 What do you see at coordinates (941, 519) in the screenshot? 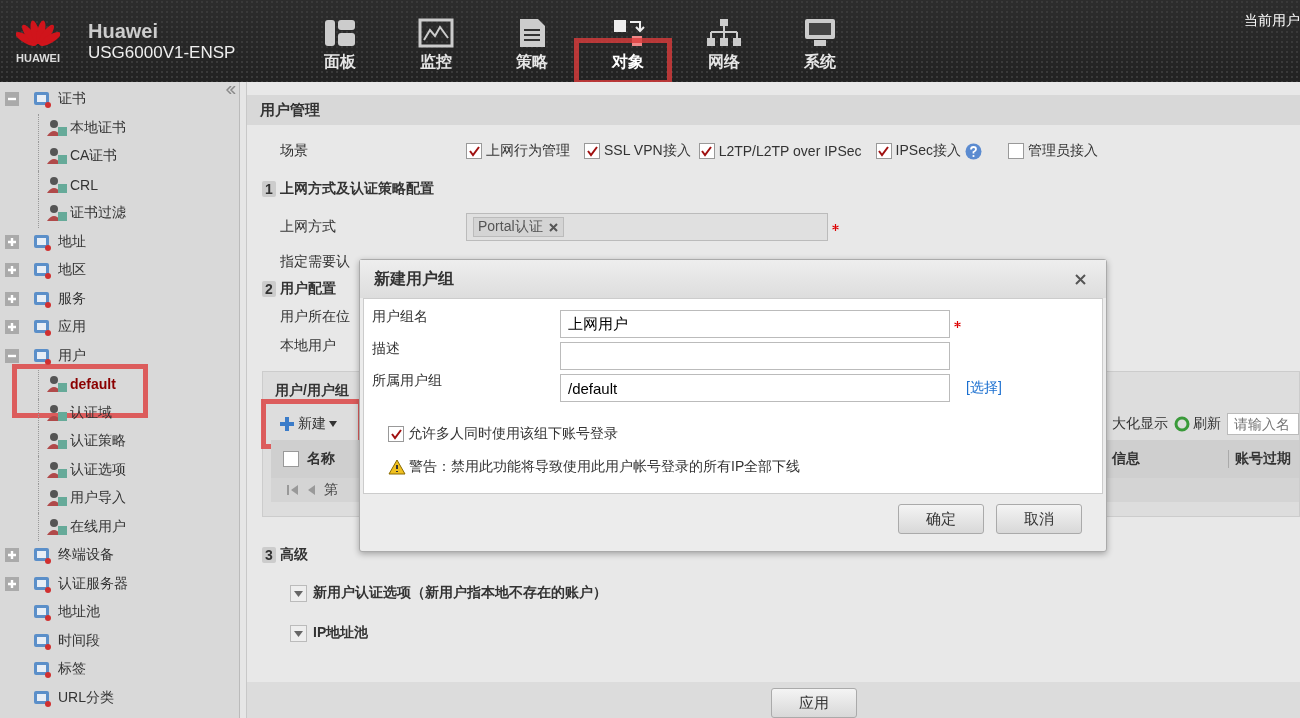
I see `dialog-button: 确定` at bounding box center [941, 519].